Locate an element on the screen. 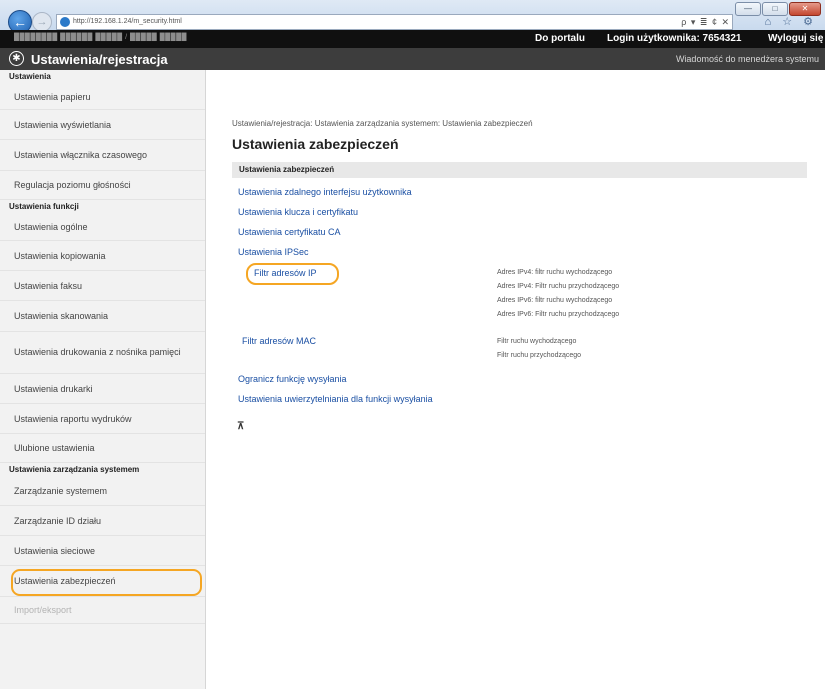 This screenshot has width=825, height=689. browser-tool-icons: ⌂ ☆ ⚙ is located at coordinates (791, 21).